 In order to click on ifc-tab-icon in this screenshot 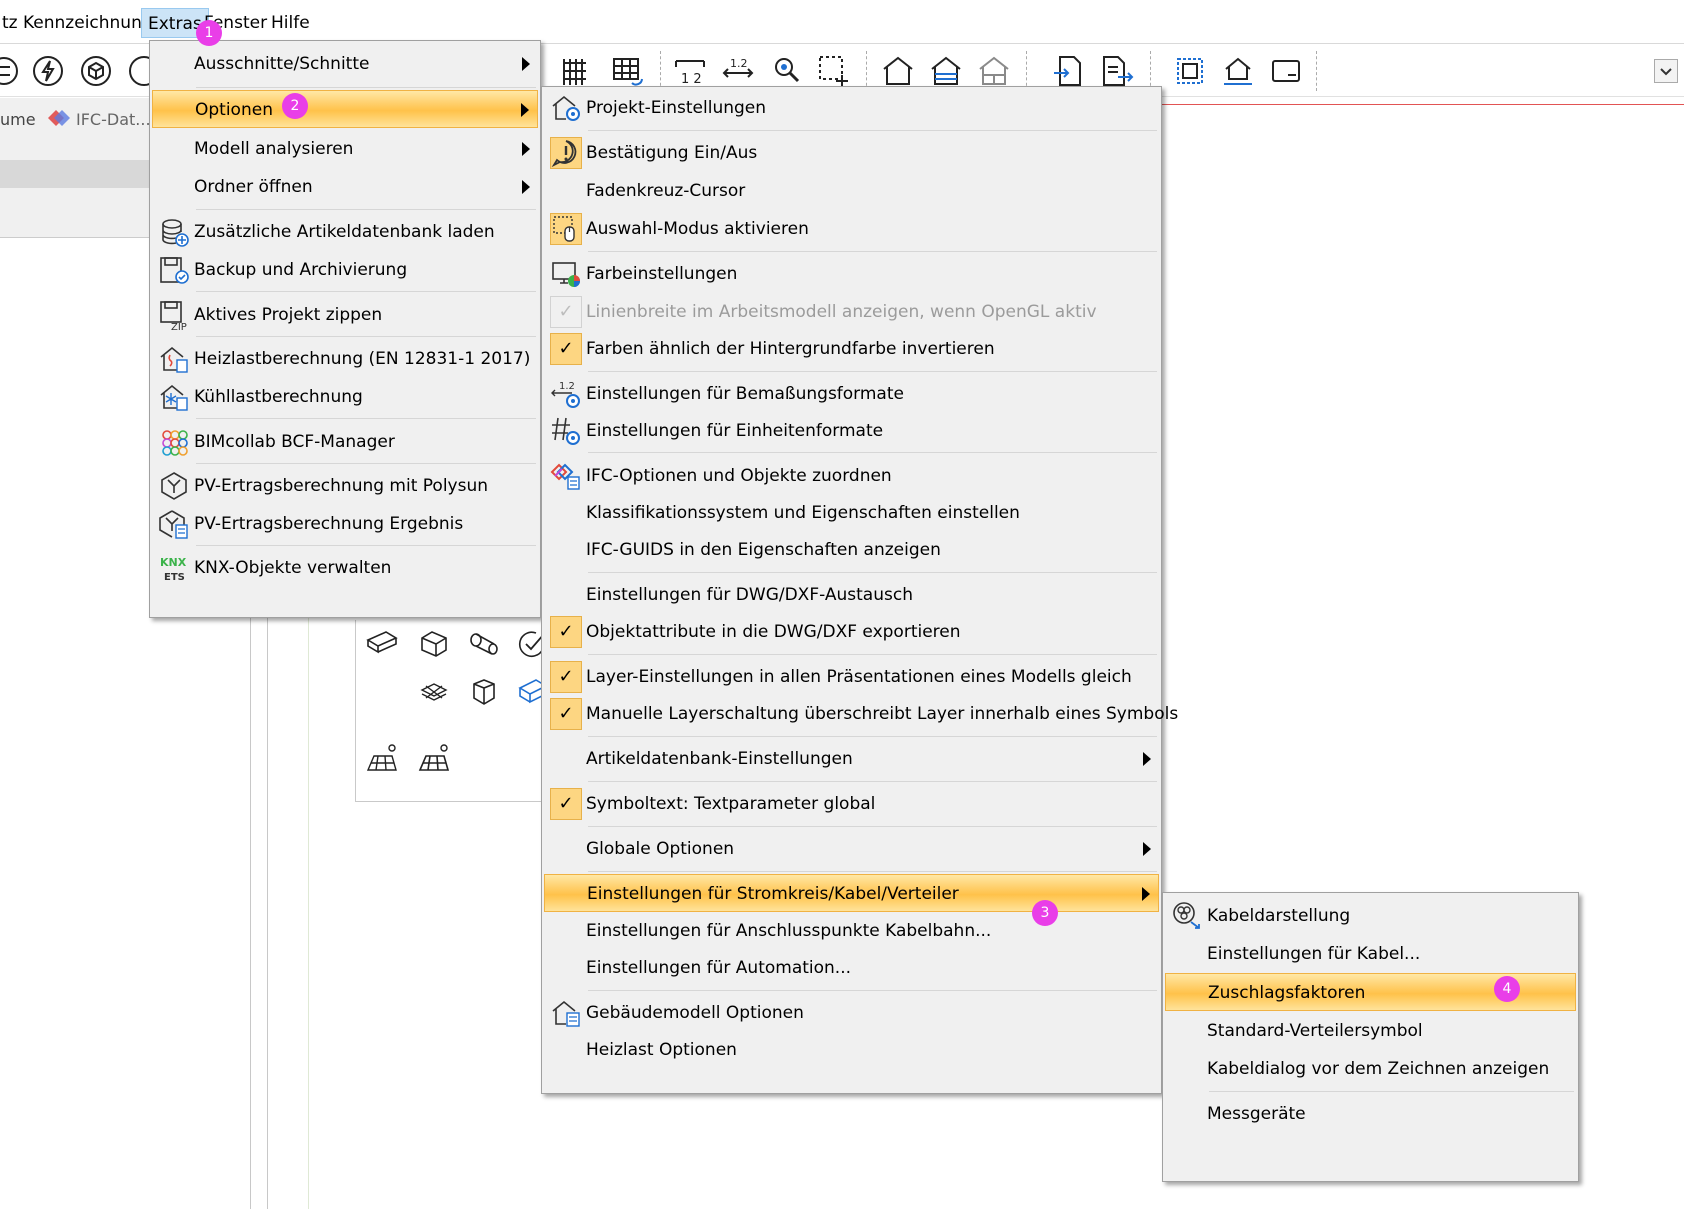, I will do `click(59, 119)`.